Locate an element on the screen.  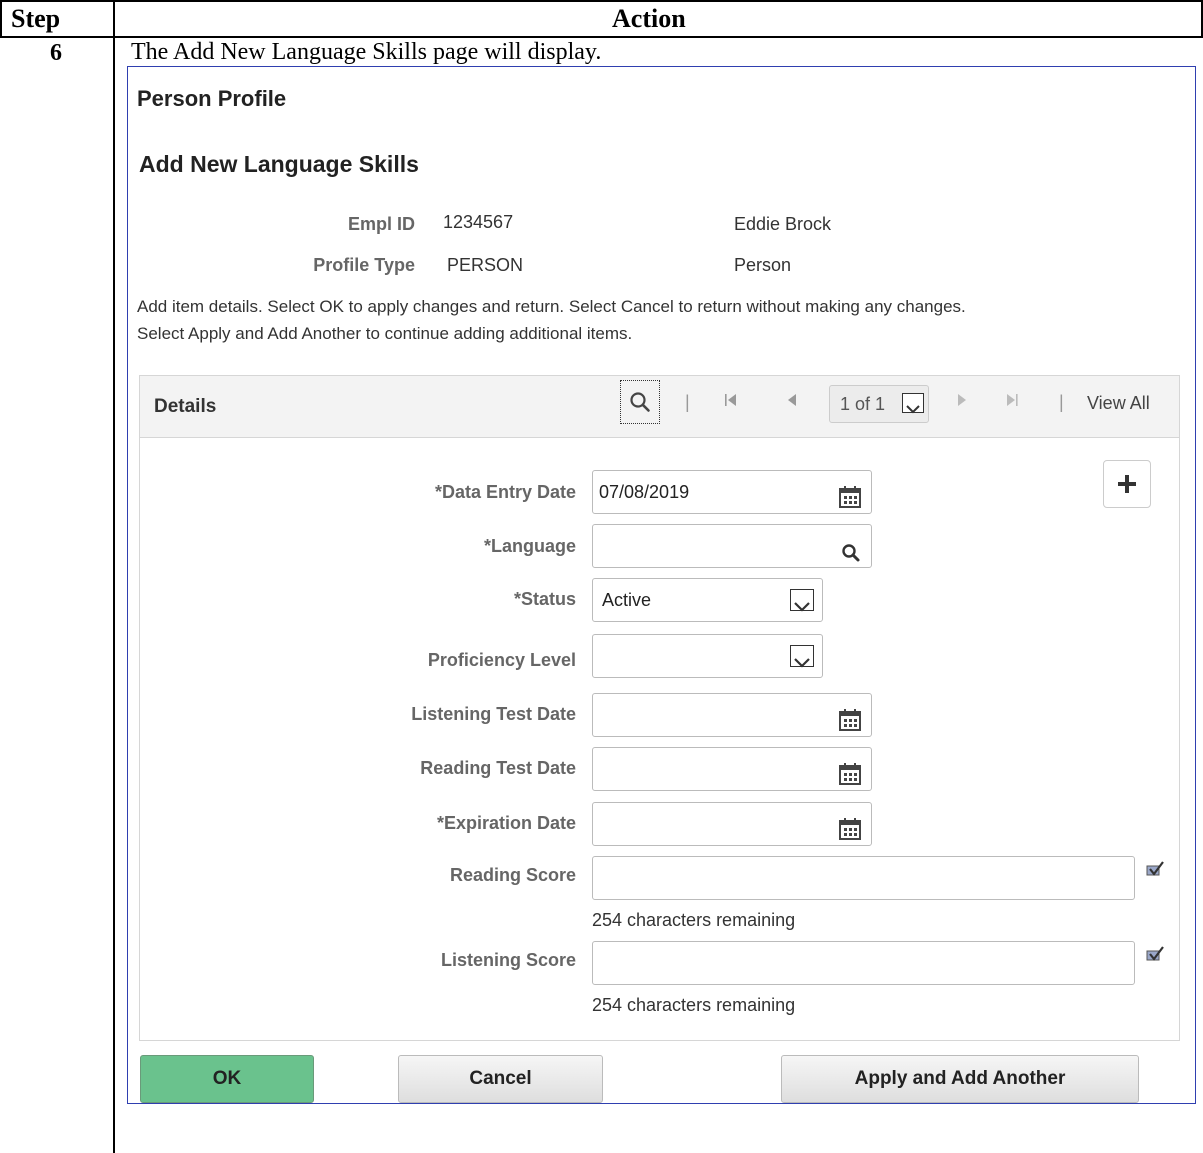
ok-button: OK is located at coordinates (227, 1079).